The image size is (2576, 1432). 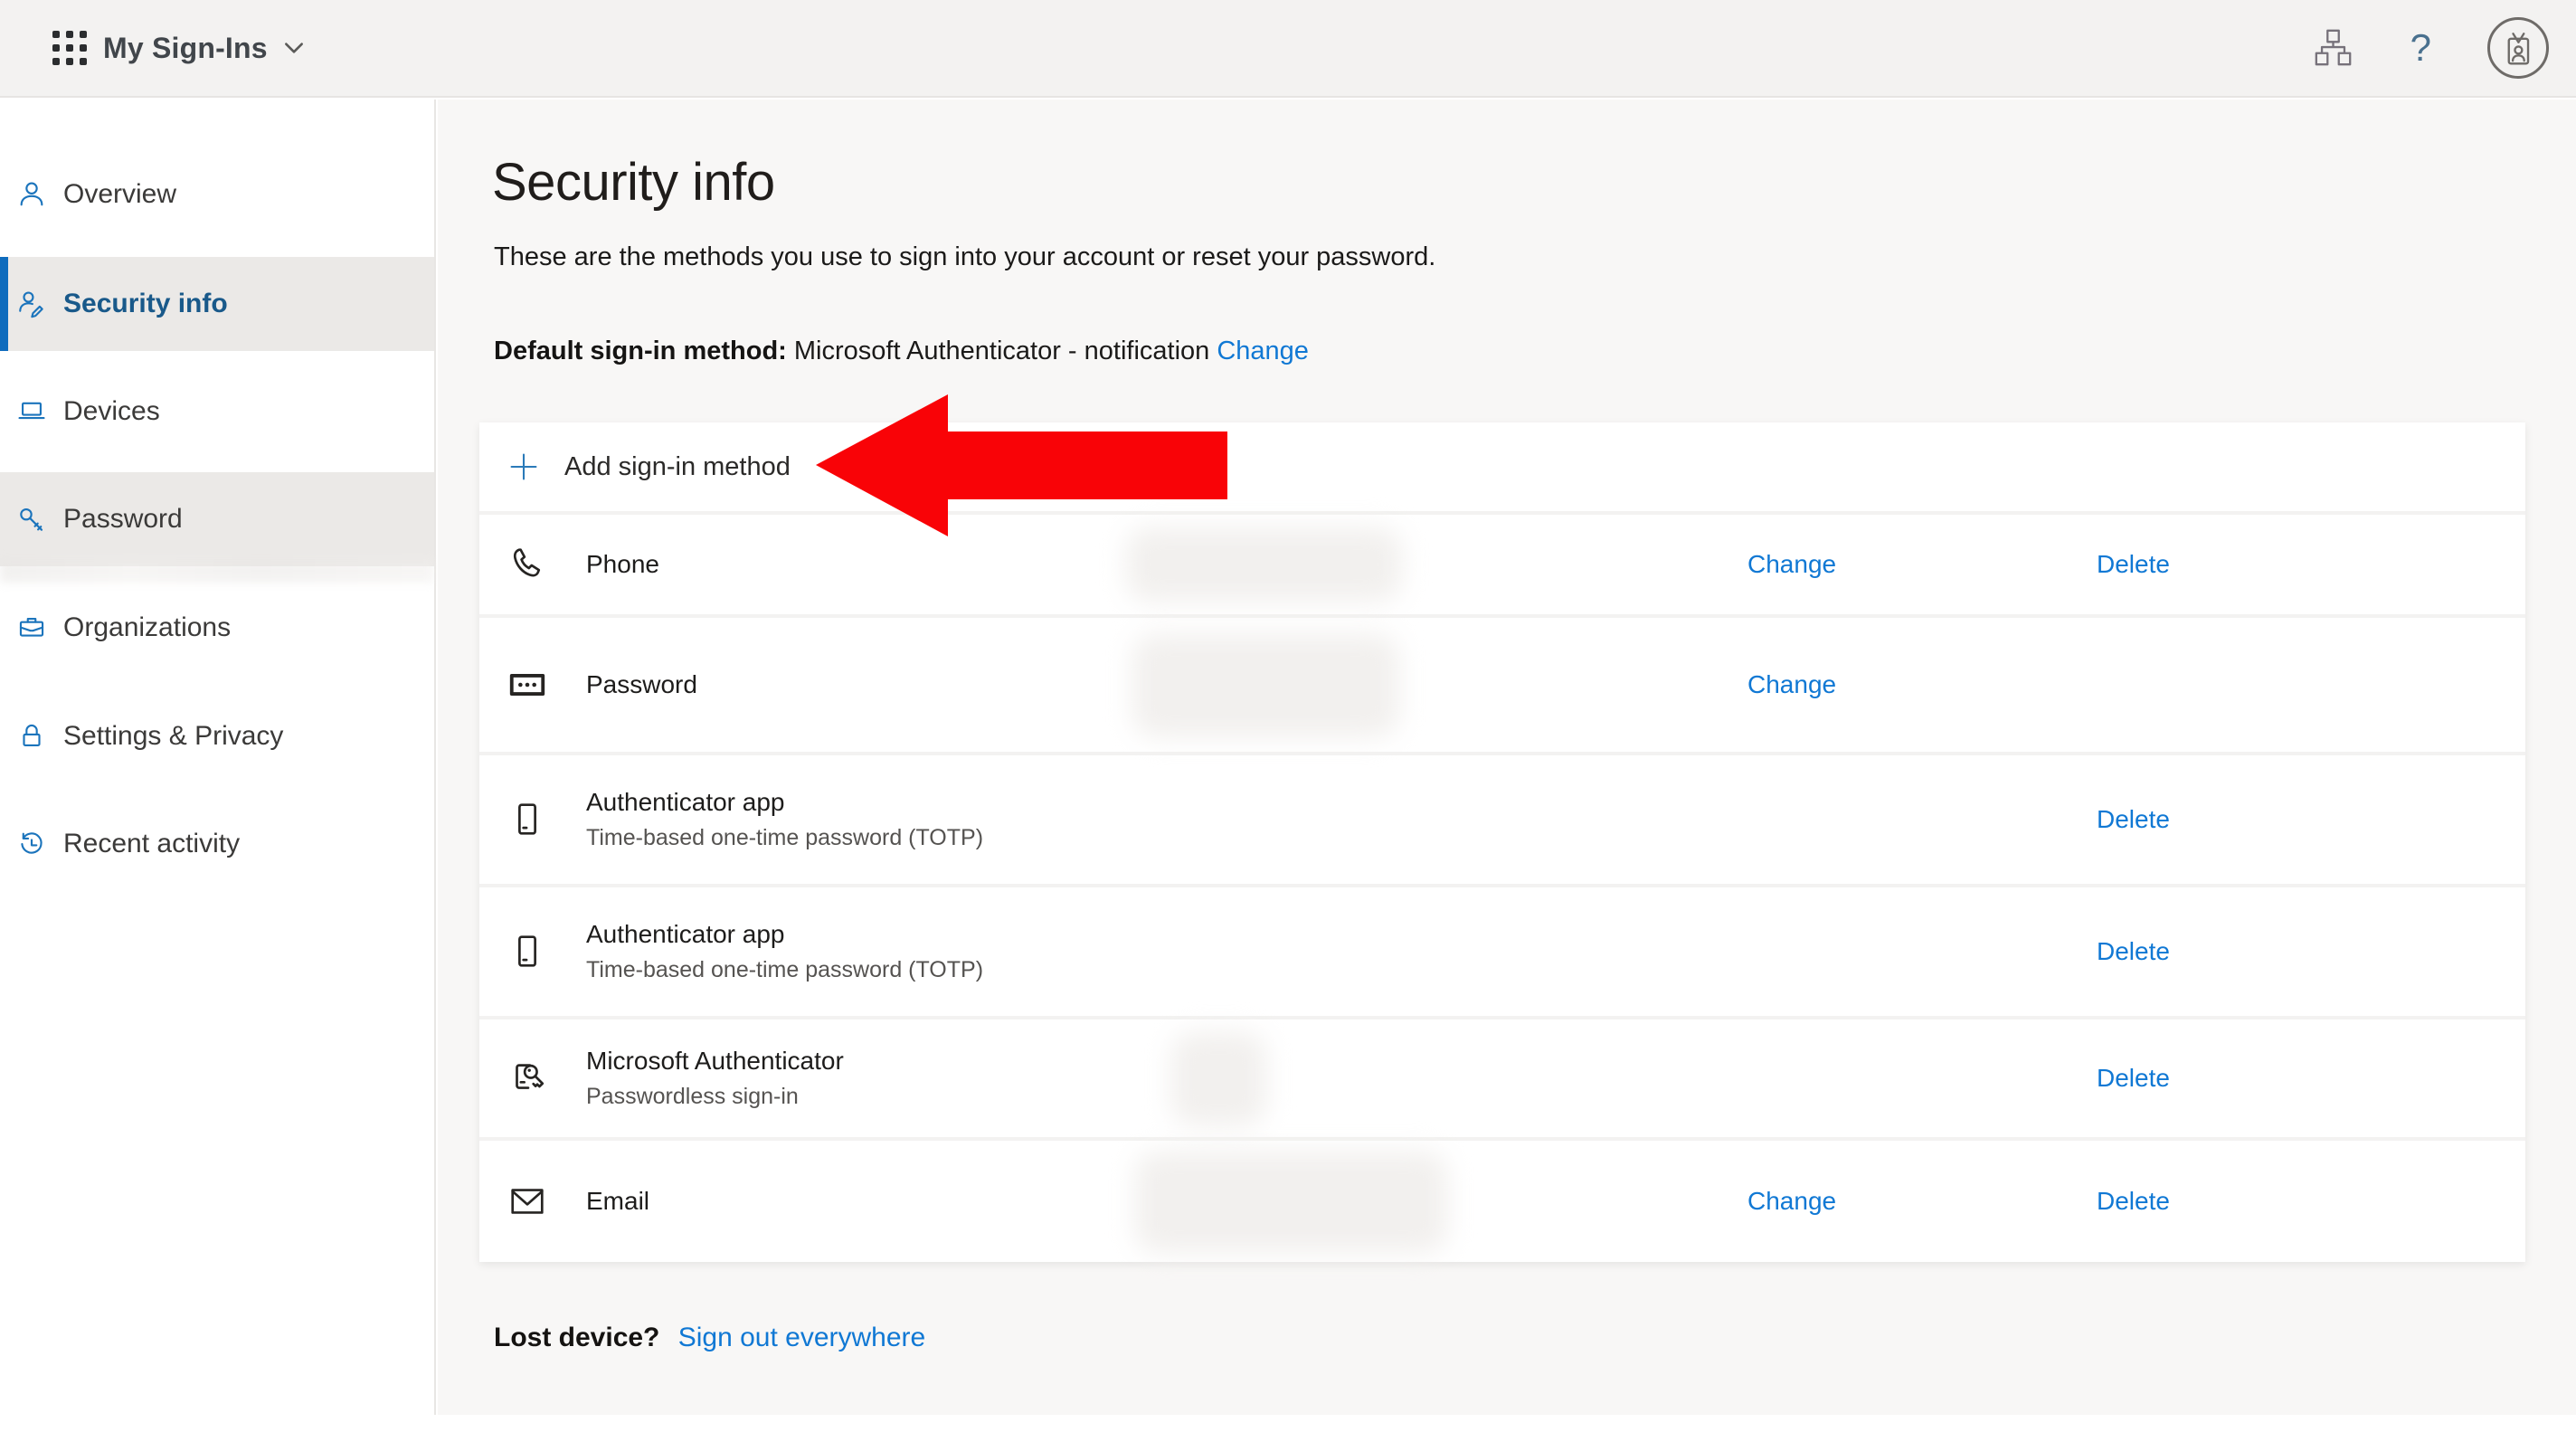 I want to click on lock-icon, so click(x=32, y=736).